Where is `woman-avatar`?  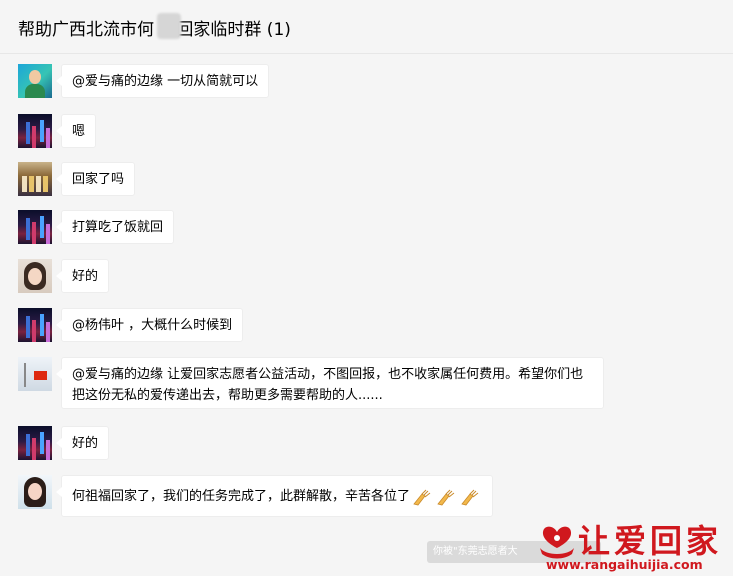 woman-avatar is located at coordinates (35, 492).